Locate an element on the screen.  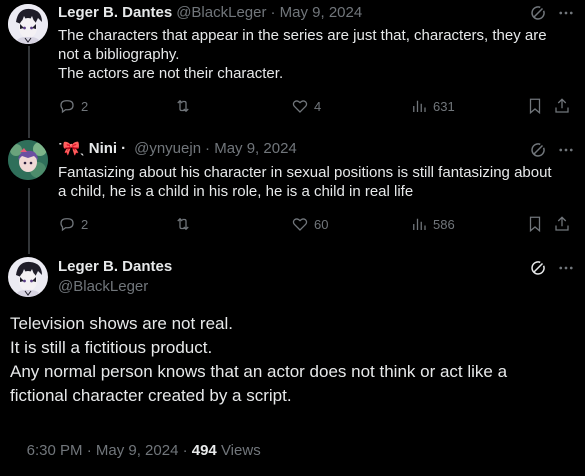
tweet-actions: 2 60 586 is located at coordinates (315, 225).